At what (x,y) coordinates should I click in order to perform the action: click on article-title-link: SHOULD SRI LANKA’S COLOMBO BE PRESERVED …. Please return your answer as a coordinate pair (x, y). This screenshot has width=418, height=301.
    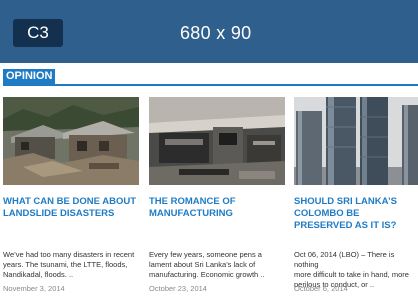
    Looking at the image, I should click on (356, 214).